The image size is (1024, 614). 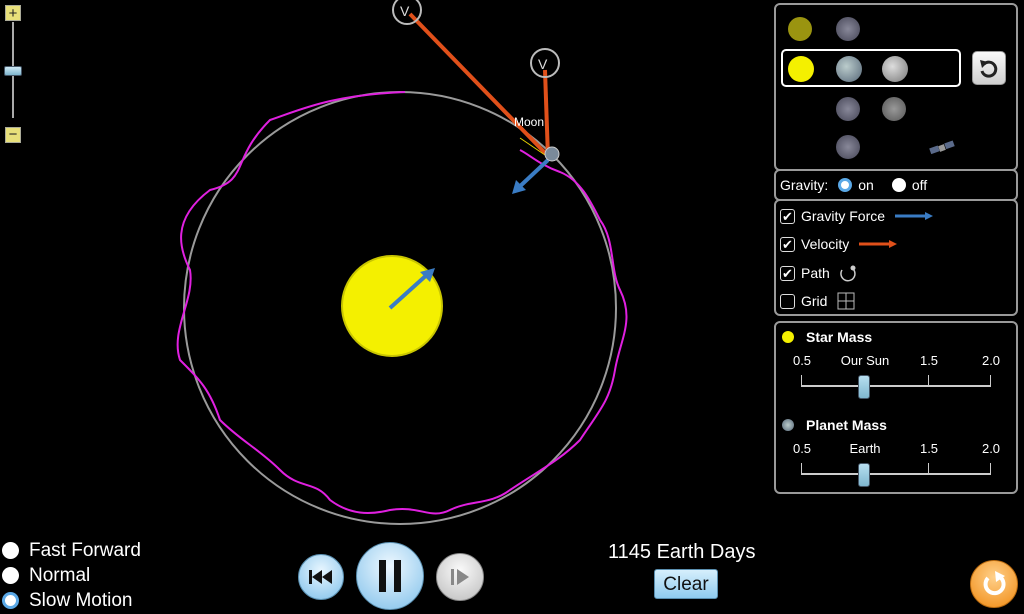 I want to click on planet-mass-tick-2: 1.5, so click(x=929, y=448).